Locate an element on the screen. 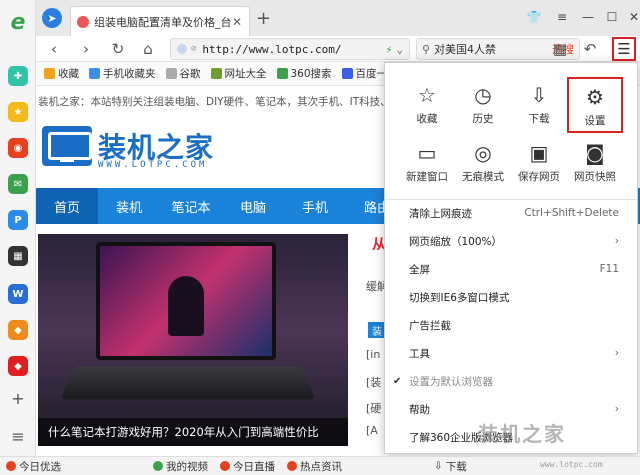 Image resolution: width=640 pixels, height=475 pixels. picks-icon is located at coordinates (11, 466).